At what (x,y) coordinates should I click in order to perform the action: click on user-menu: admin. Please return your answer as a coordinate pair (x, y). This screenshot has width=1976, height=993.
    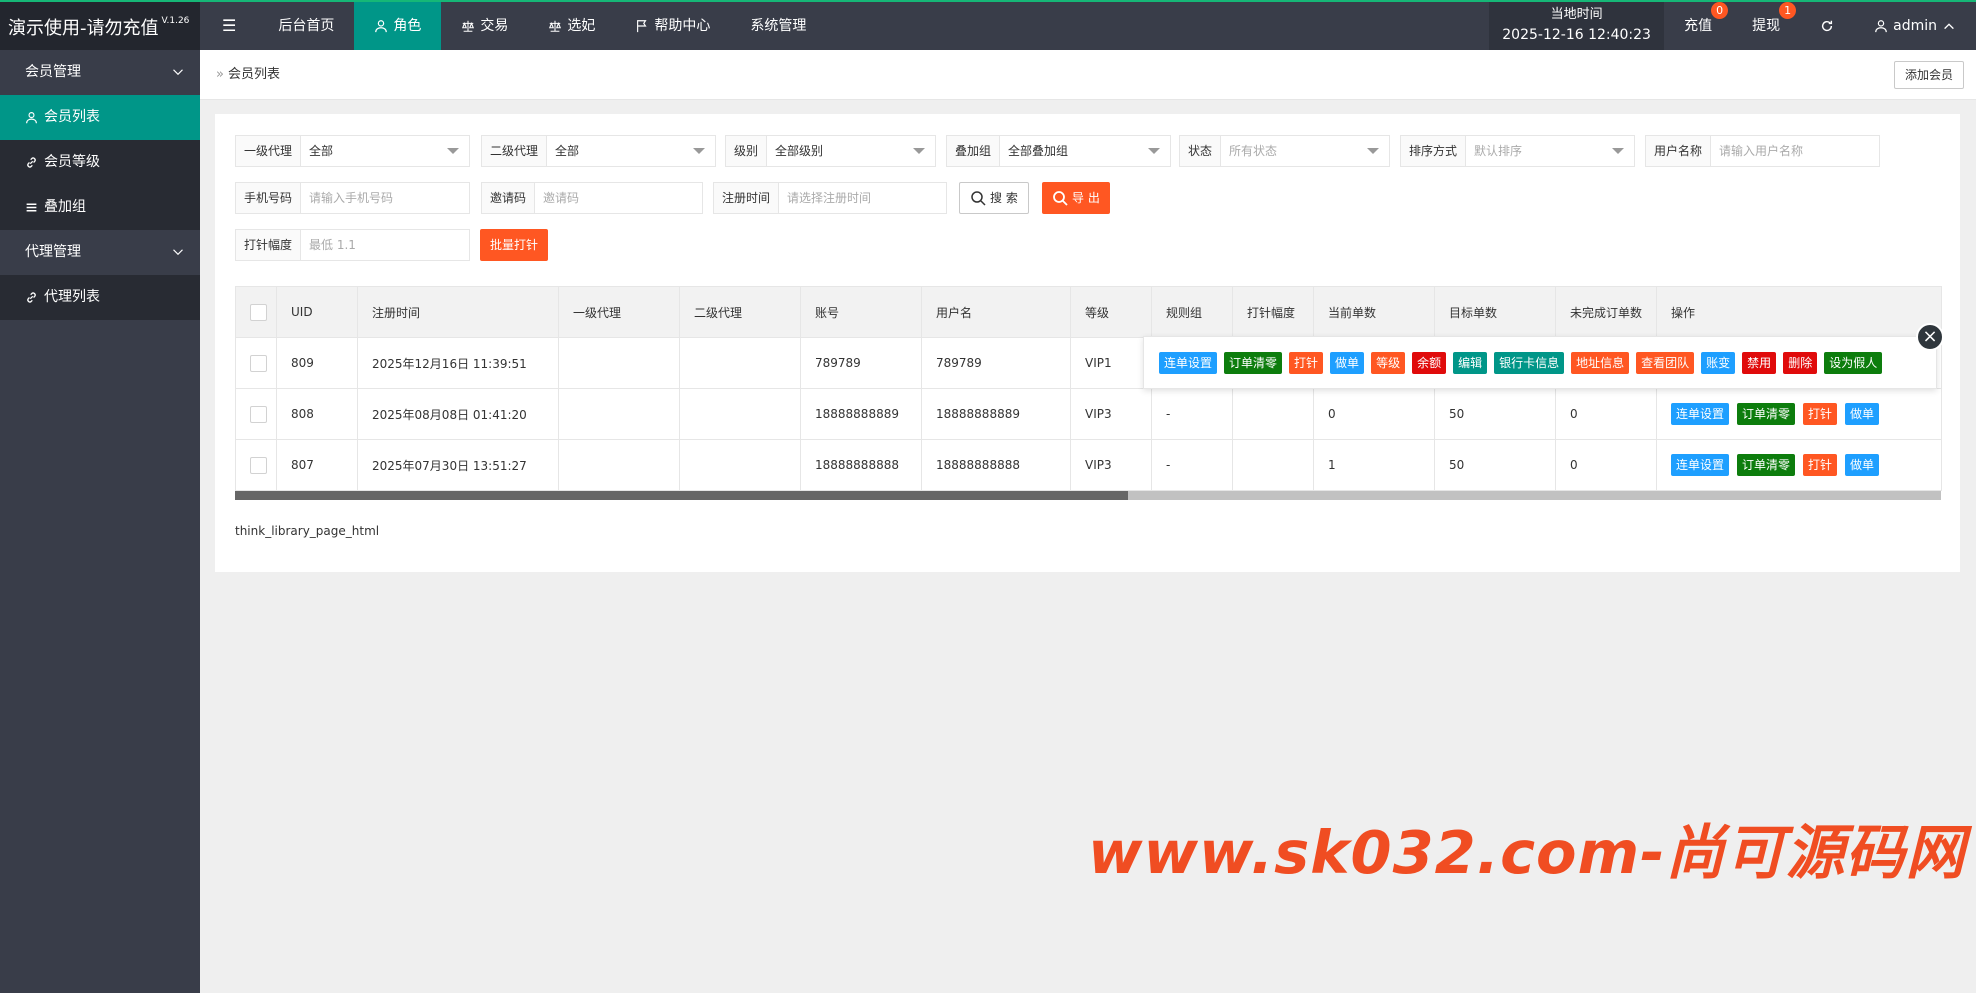
    Looking at the image, I should click on (1915, 26).